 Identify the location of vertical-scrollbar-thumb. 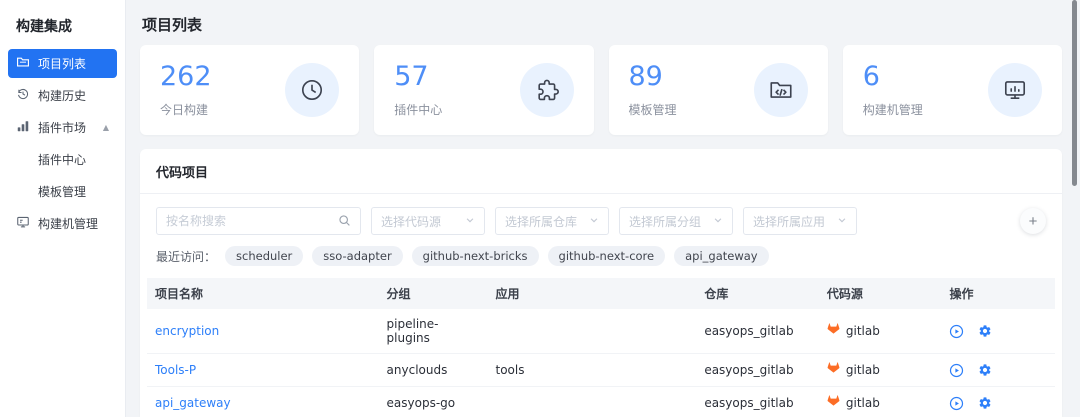
(1074, 93).